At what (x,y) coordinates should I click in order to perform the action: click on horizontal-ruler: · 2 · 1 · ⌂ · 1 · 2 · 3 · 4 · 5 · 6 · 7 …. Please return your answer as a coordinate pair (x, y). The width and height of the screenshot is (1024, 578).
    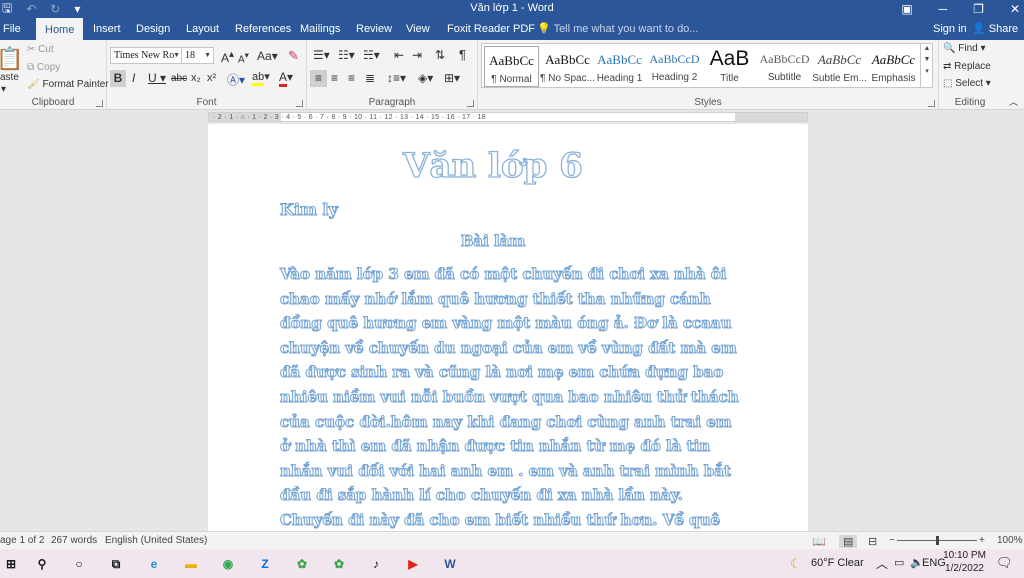
    Looking at the image, I should click on (508, 117).